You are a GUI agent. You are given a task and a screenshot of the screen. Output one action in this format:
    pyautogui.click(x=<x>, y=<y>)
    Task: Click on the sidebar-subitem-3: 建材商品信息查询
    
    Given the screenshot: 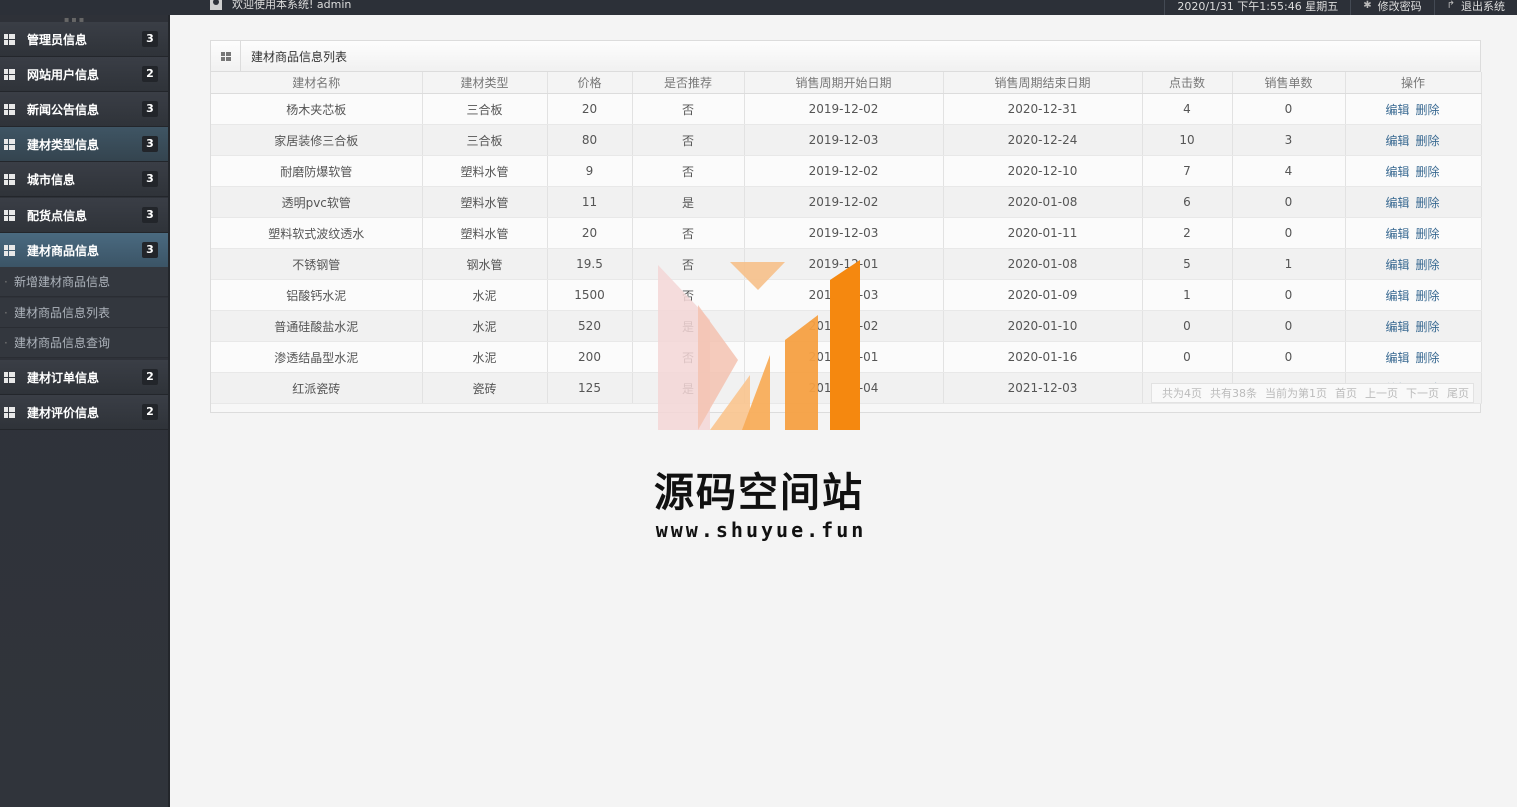 What is the action you would take?
    pyautogui.click(x=84, y=343)
    